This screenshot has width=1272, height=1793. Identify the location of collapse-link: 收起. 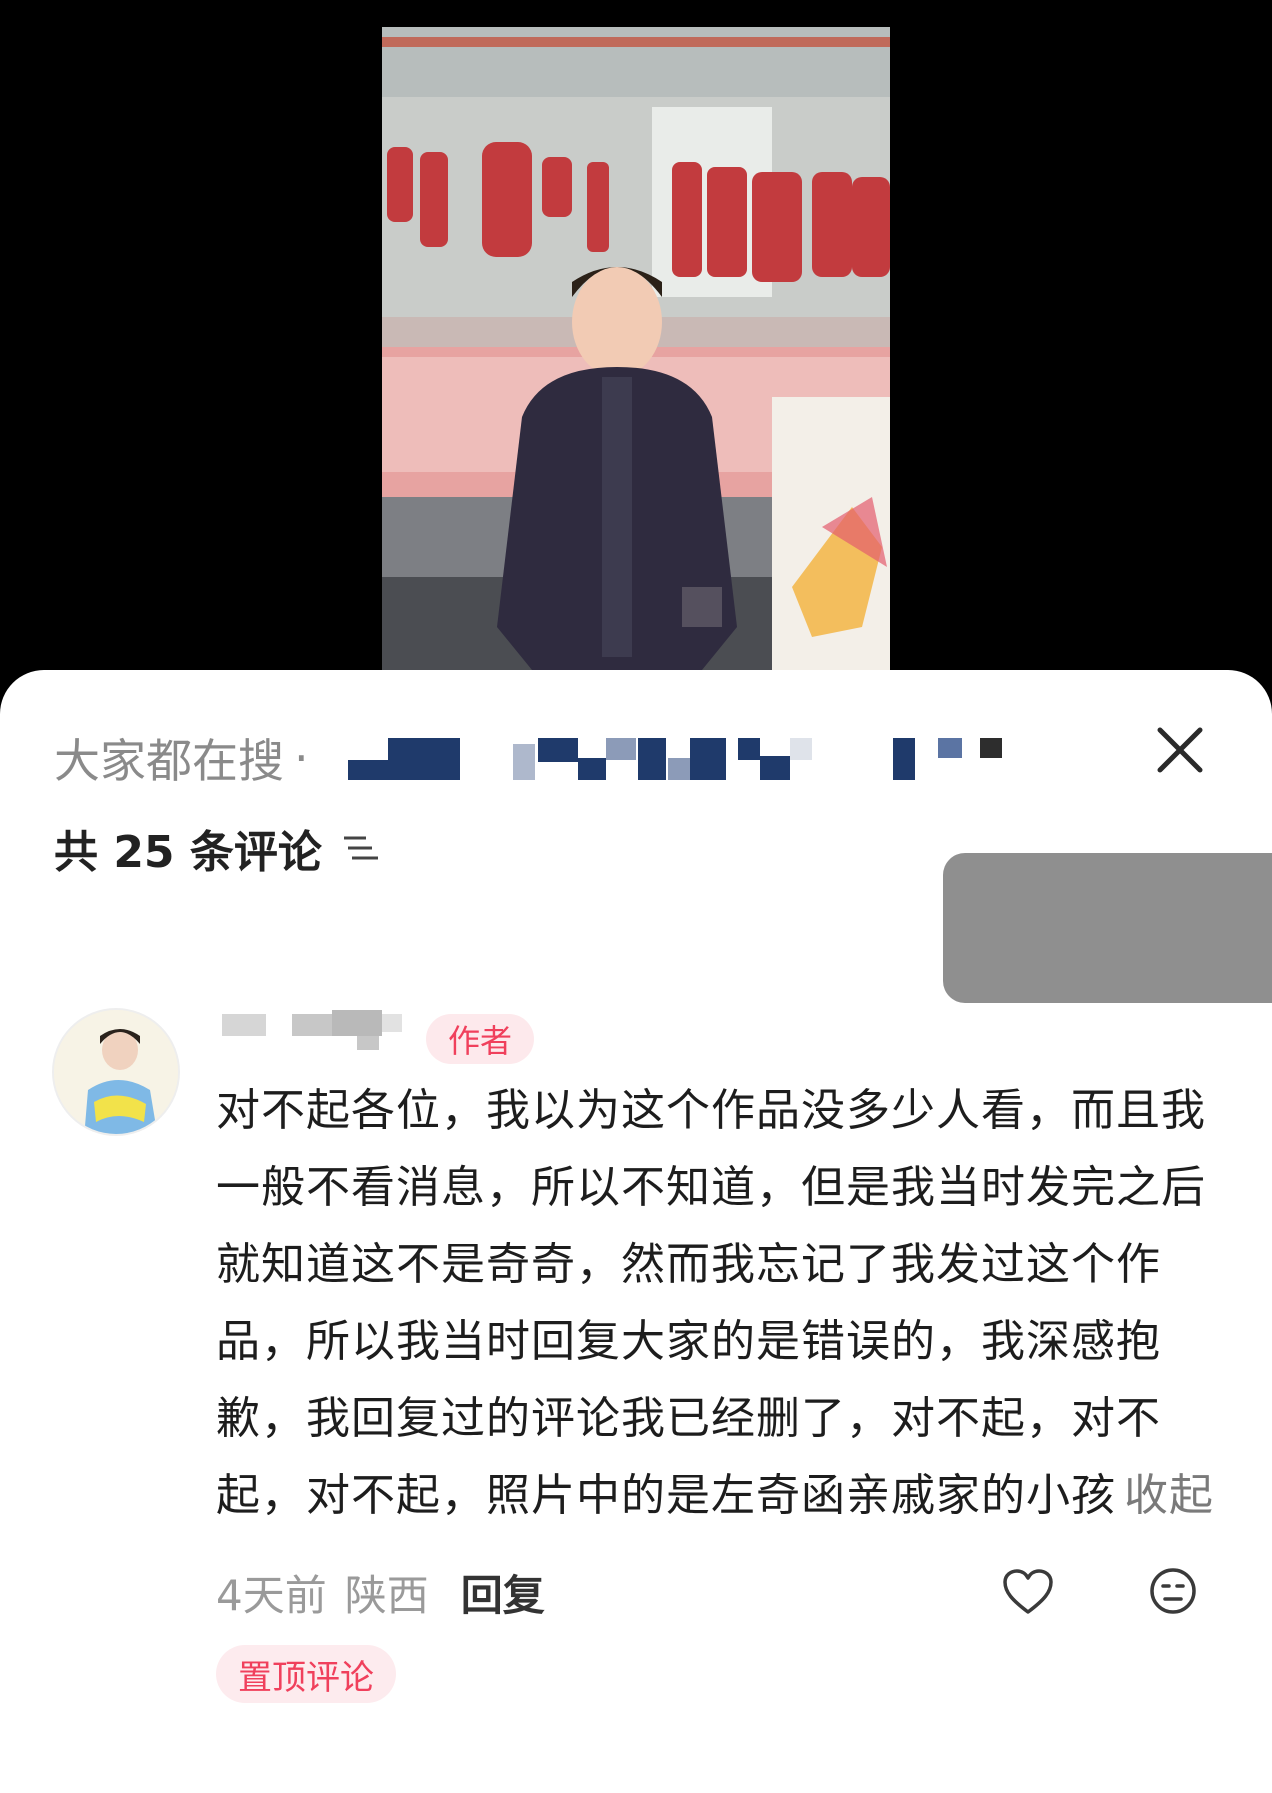
(1169, 1495).